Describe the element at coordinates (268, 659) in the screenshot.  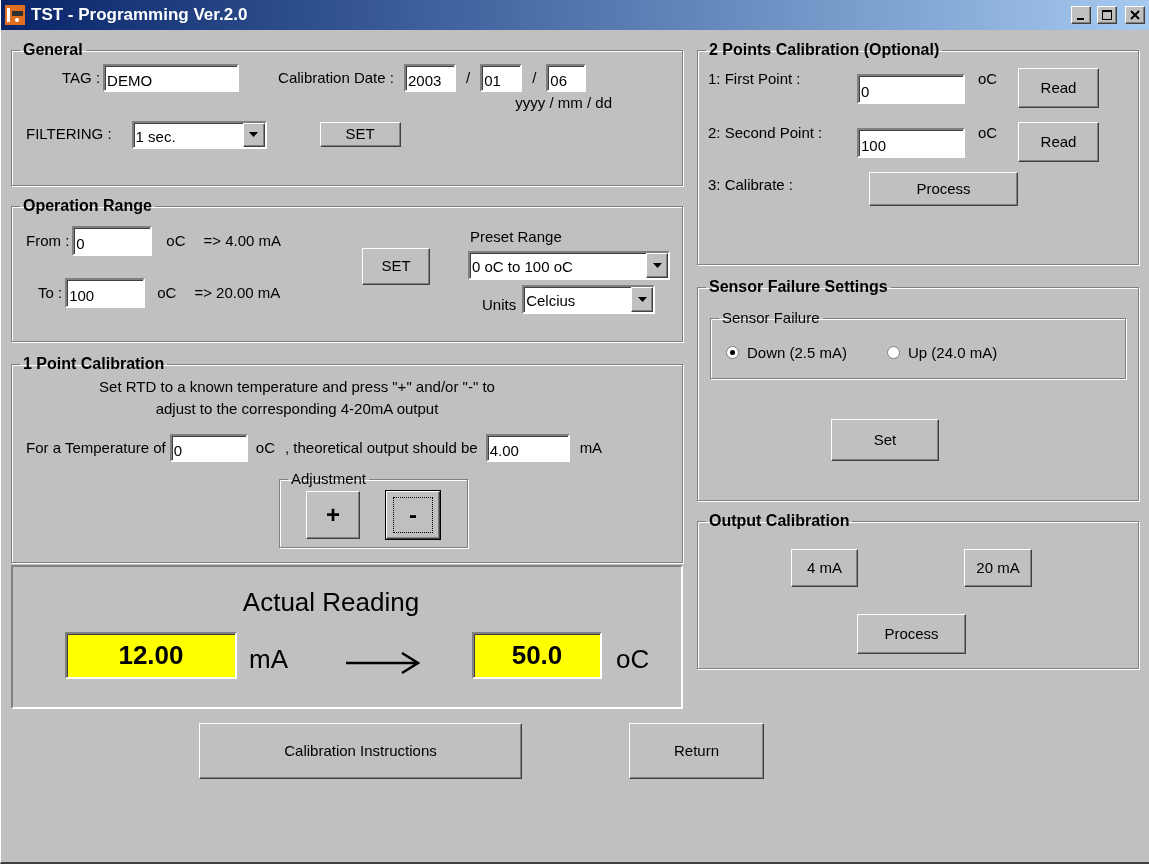
I see `unit-label: mA` at that location.